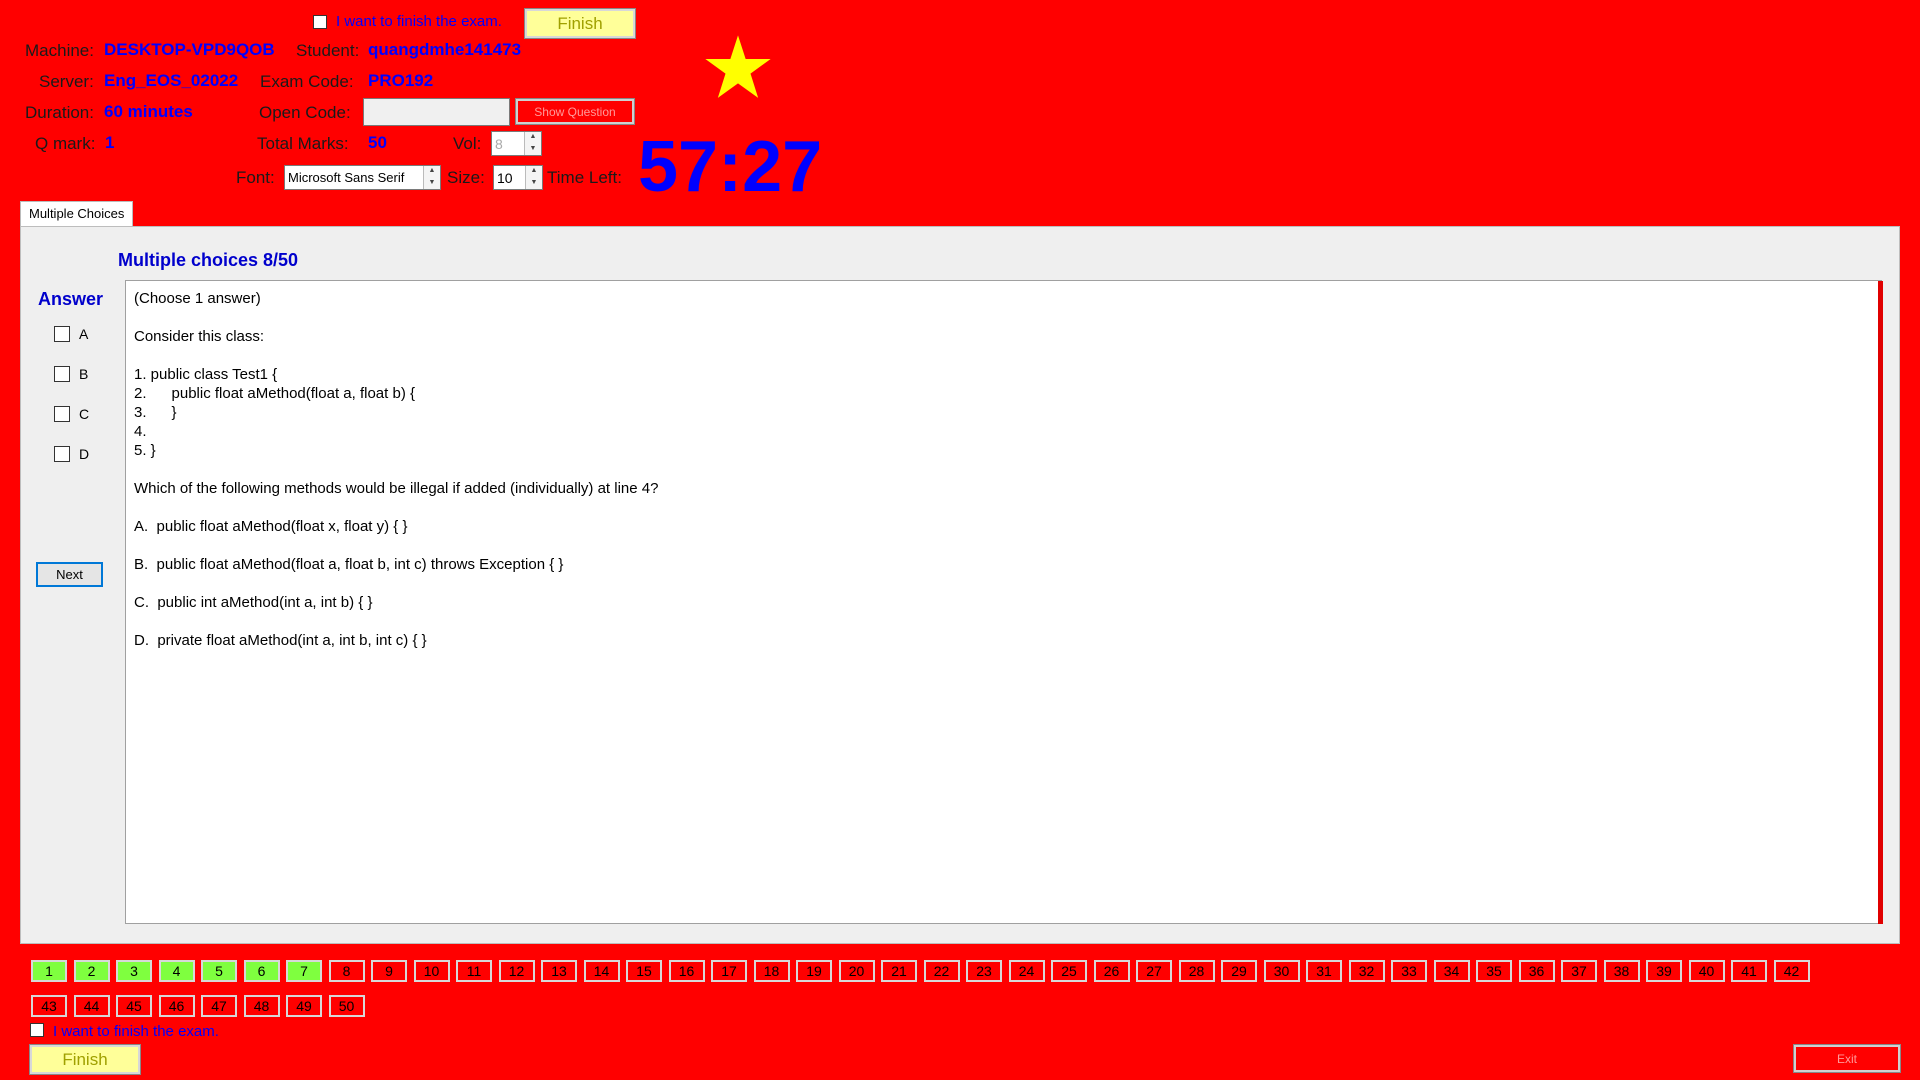 This screenshot has height=1080, width=1920. Describe the element at coordinates (176, 971) in the screenshot. I see `question-nav-button-4: 4` at that location.